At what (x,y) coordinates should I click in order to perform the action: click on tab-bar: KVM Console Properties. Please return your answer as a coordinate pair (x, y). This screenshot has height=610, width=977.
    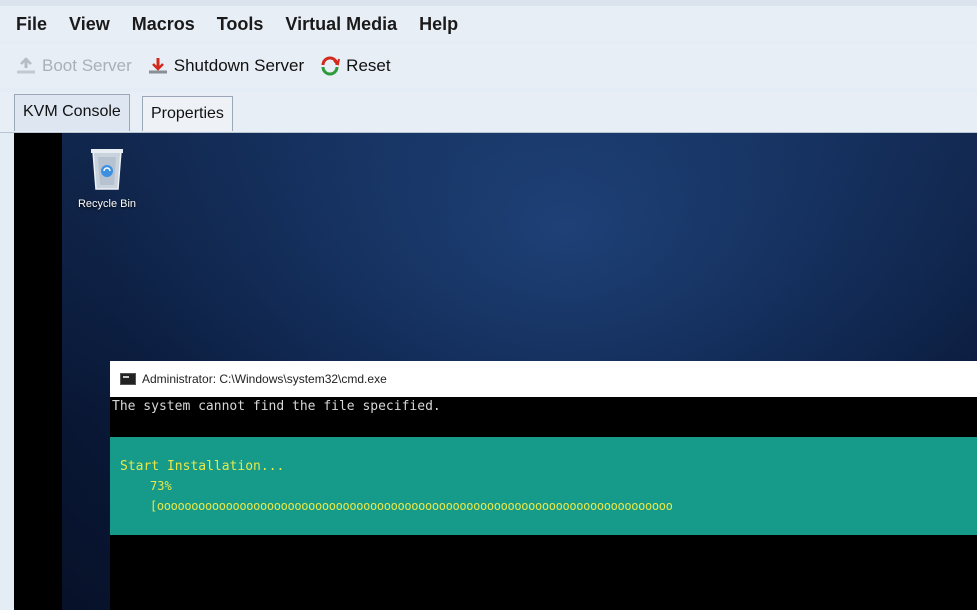
    Looking at the image, I should click on (488, 112).